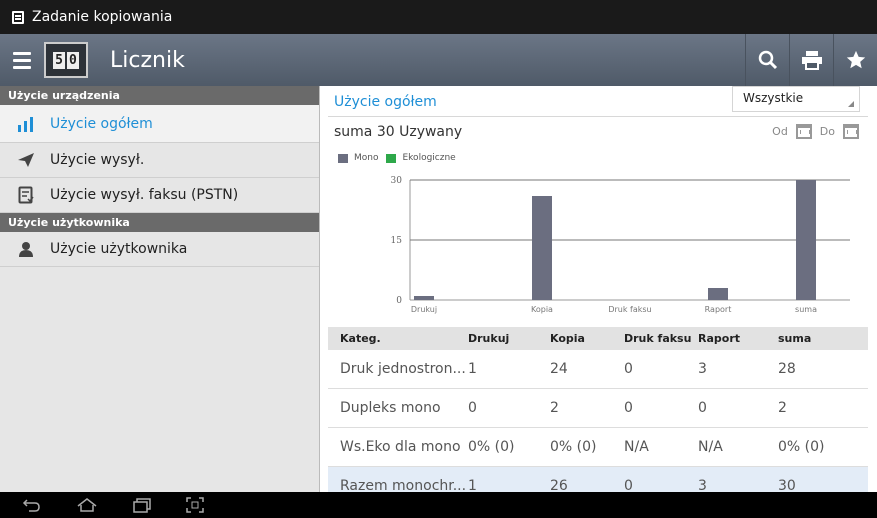 The image size is (877, 518). I want to click on search-icon, so click(767, 60).